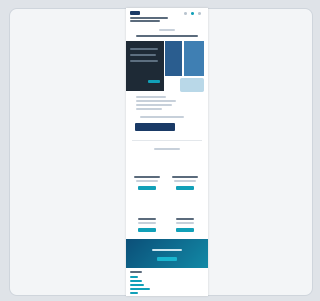 This screenshot has width=320, height=301. Describe the element at coordinates (145, 21) in the screenshot. I see `page-subtitle-line` at that location.